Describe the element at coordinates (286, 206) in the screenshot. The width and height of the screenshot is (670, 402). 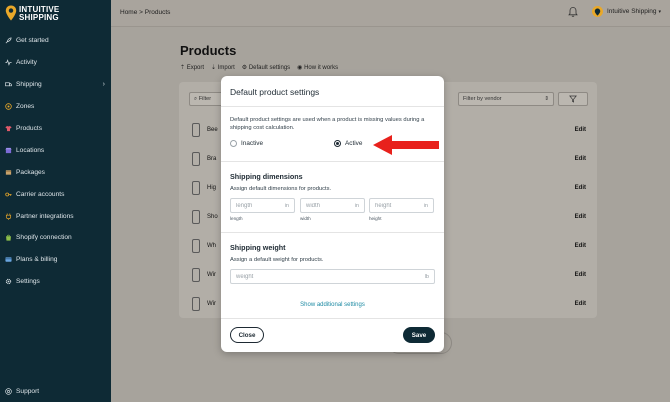
I see `length-unit: in` at that location.